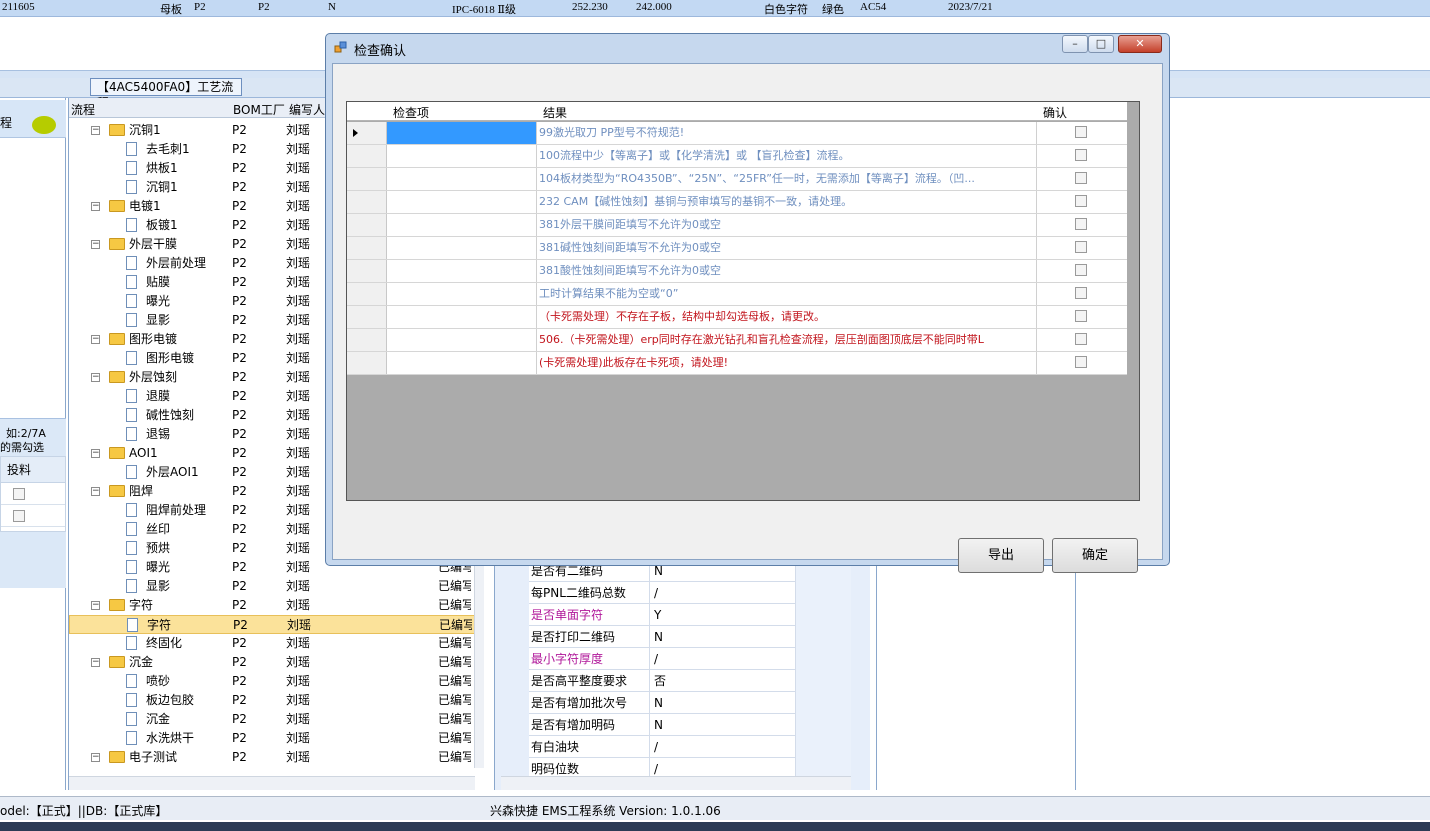  I want to click on property-horizontal-scrollbar, so click(676, 783).